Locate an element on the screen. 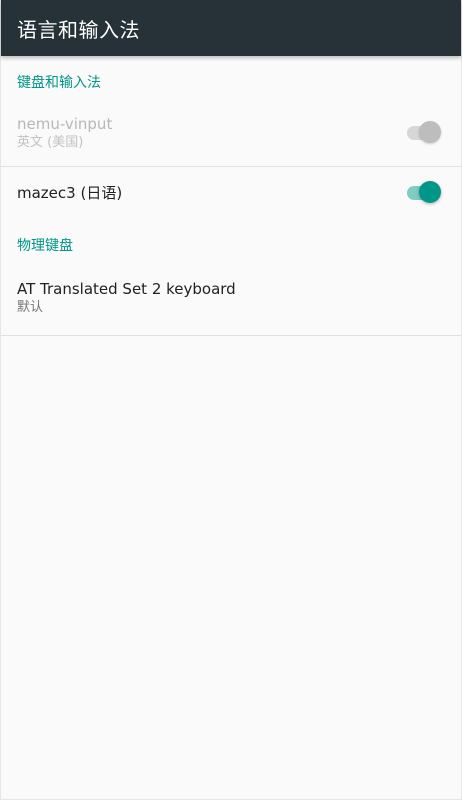  item-title: nemu-vinput is located at coordinates (65, 124).